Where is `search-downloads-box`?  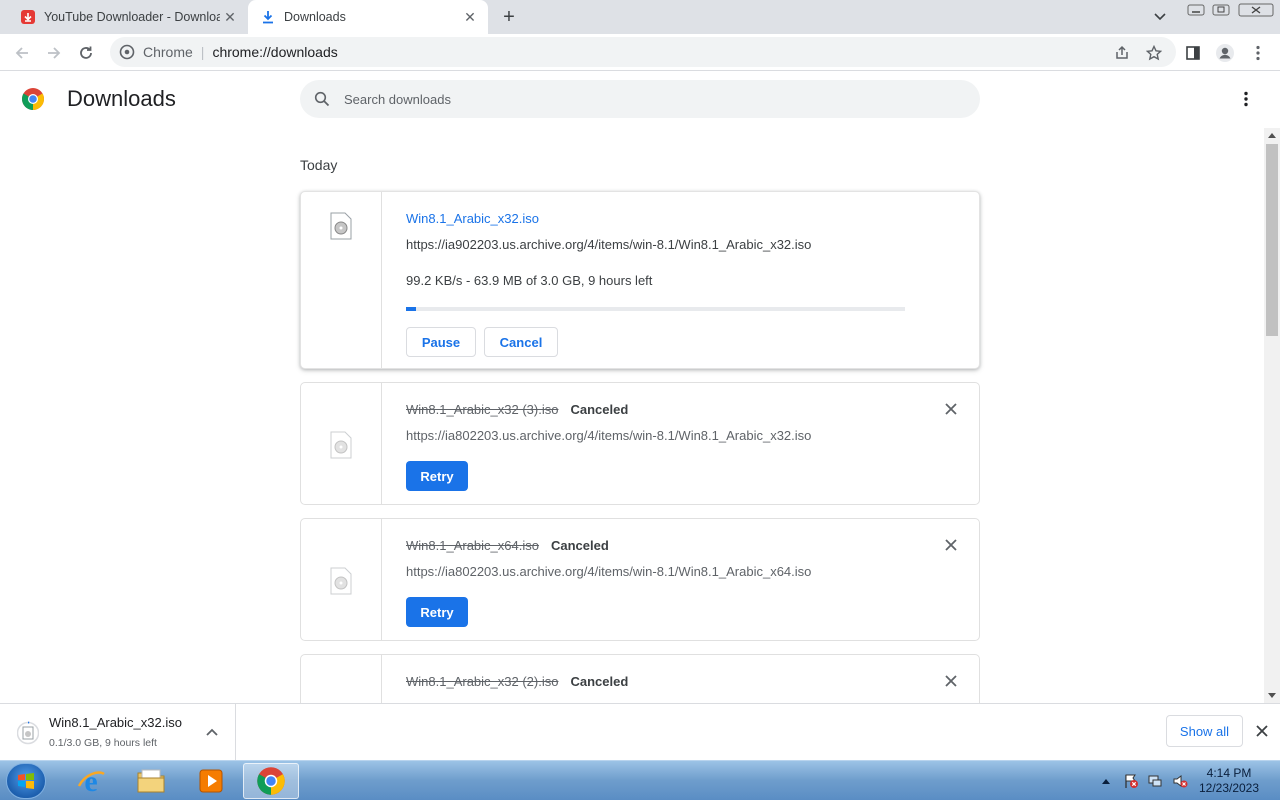
search-downloads-box is located at coordinates (640, 99).